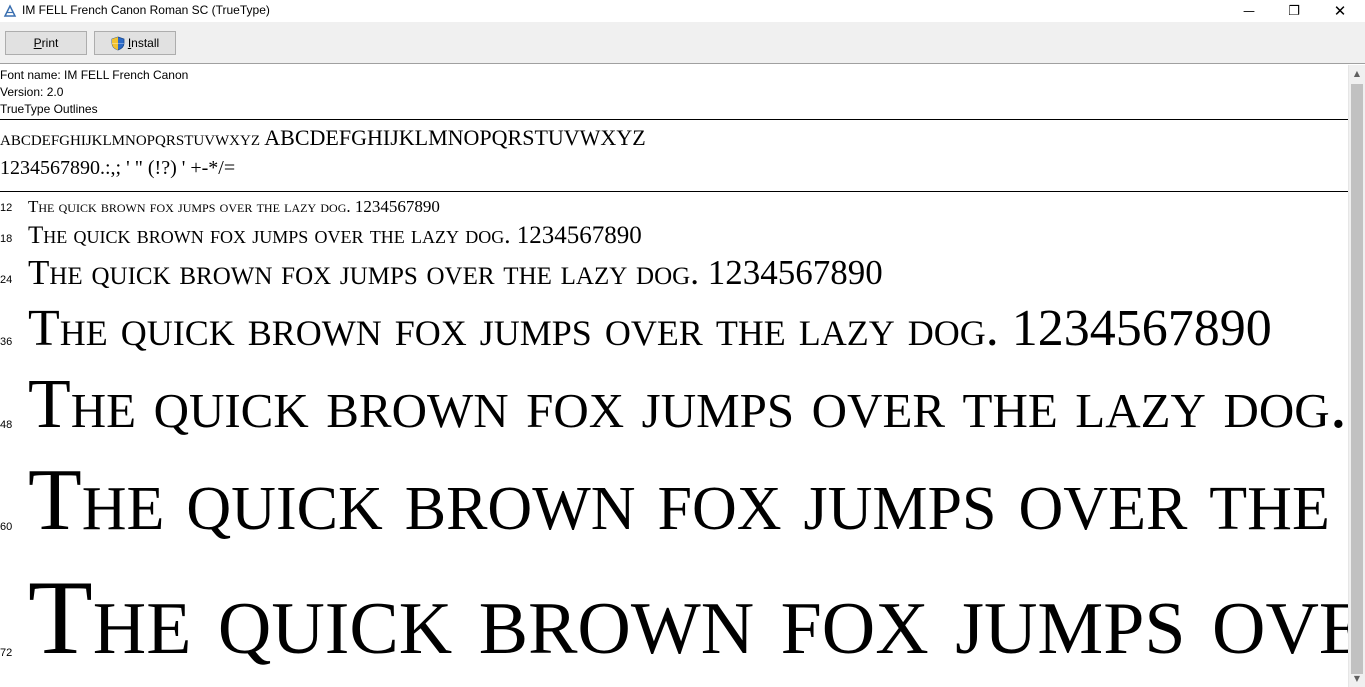  What do you see at coordinates (32, 92) in the screenshot?
I see `version-text: Version: 2.0` at bounding box center [32, 92].